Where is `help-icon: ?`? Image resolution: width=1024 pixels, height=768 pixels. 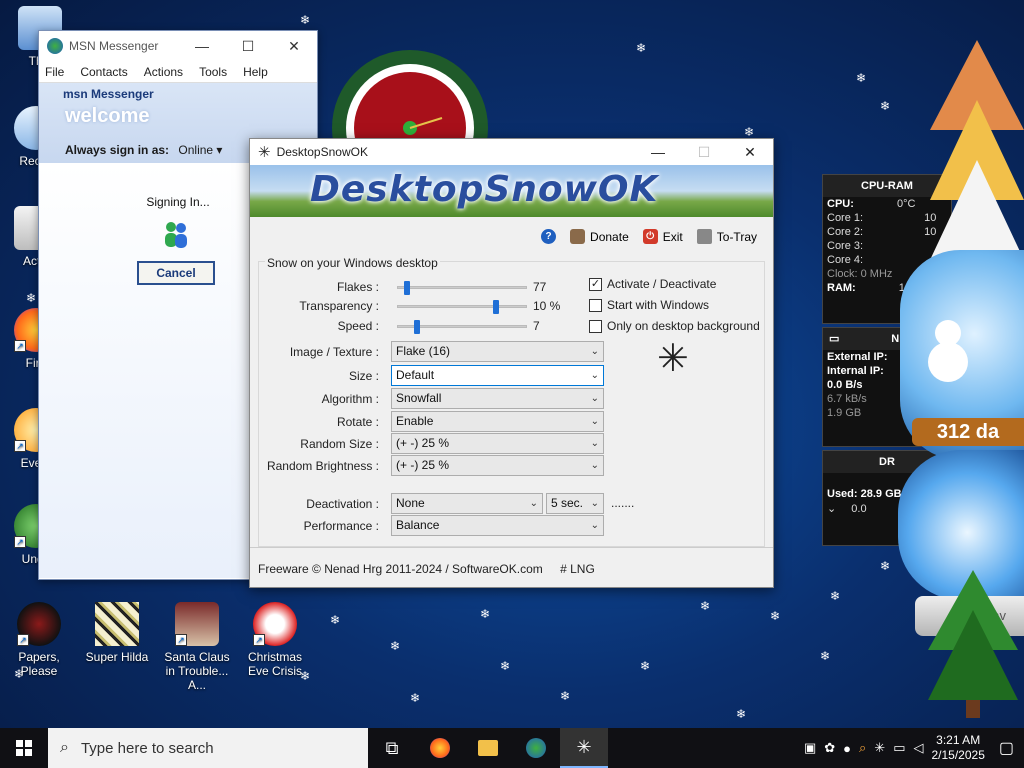
help-icon: ? is located at coordinates (549, 236).